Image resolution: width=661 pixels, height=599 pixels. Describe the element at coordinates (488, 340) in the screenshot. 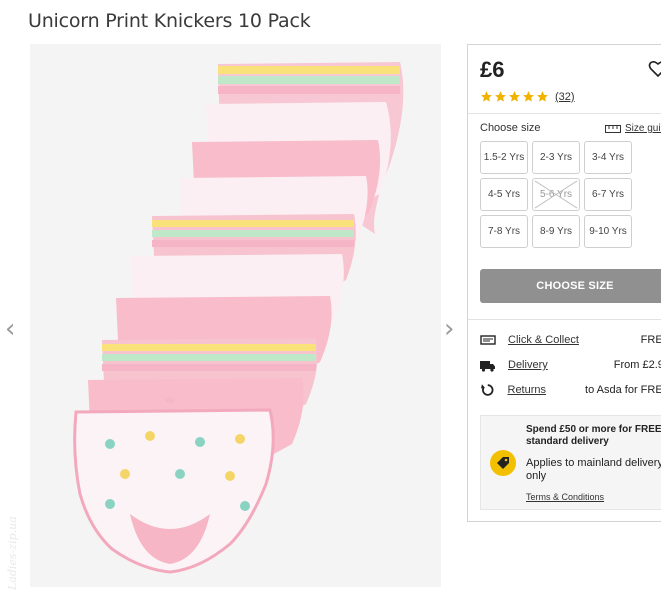

I see `click-collect-icon` at that location.